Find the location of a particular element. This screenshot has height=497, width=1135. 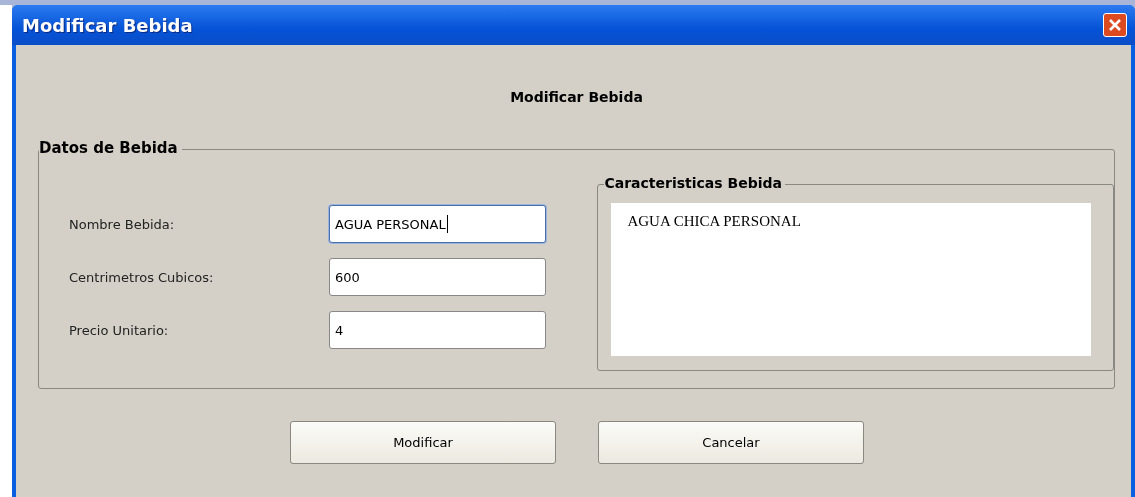

close-icon is located at coordinates (1115, 25).